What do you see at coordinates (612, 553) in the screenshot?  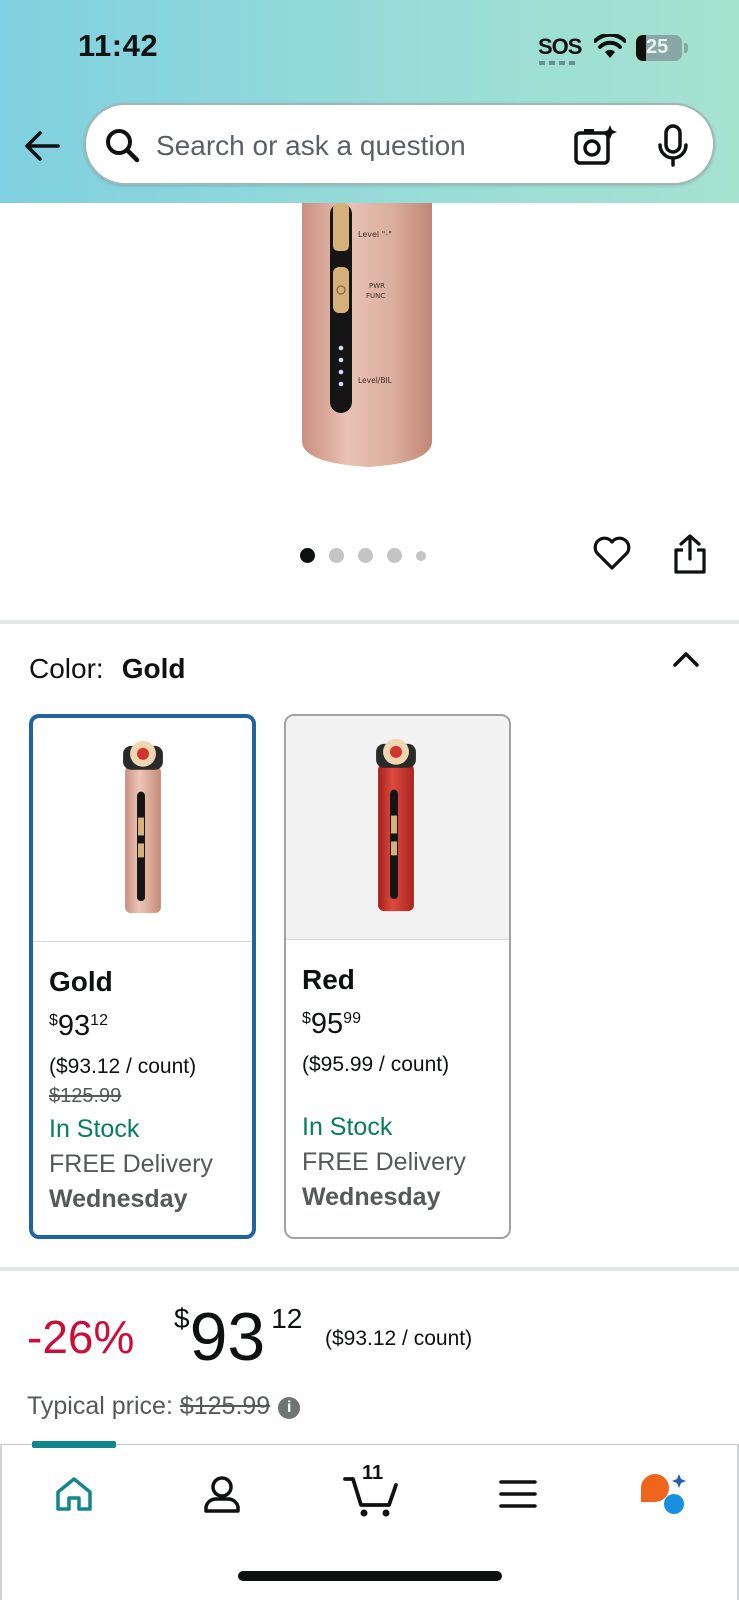 I see `heart-icon` at bounding box center [612, 553].